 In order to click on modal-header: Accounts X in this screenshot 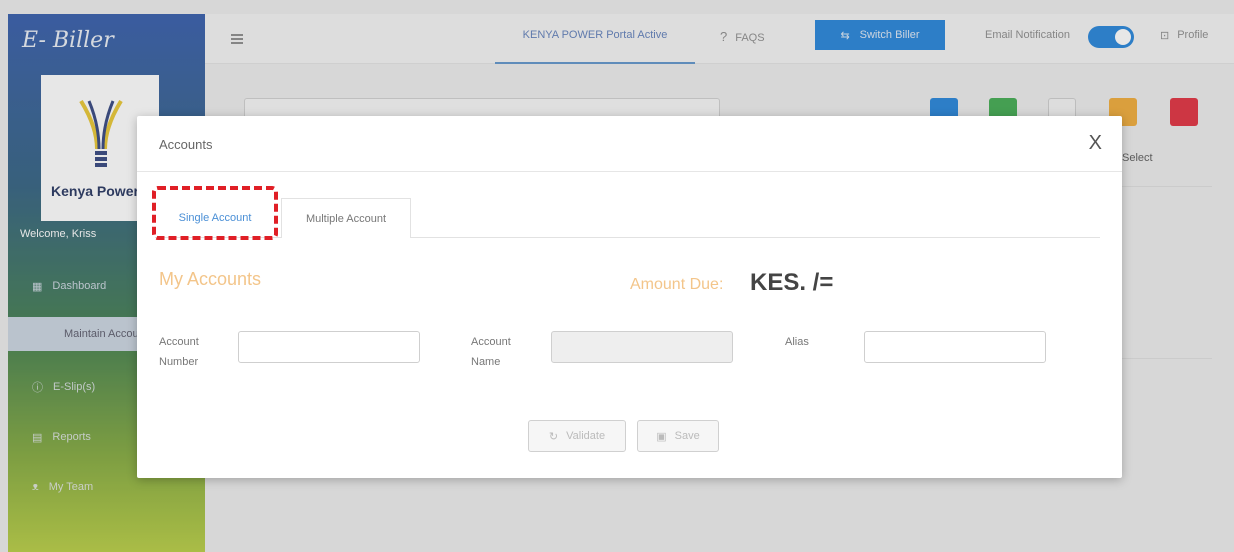, I will do `click(629, 144)`.